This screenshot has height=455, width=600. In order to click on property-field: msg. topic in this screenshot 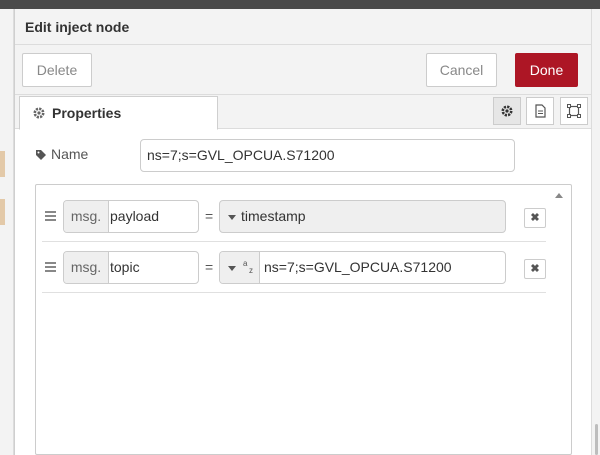, I will do `click(131, 267)`.